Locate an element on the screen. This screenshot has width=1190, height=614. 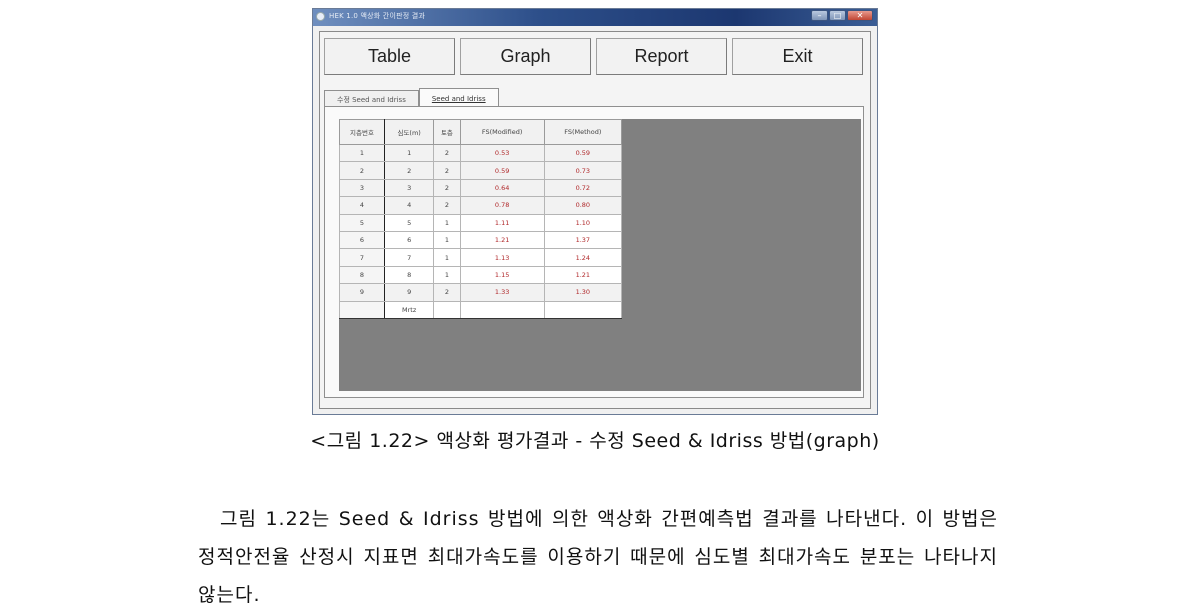
col-header-fs-method: FS(Method) is located at coordinates (583, 132).